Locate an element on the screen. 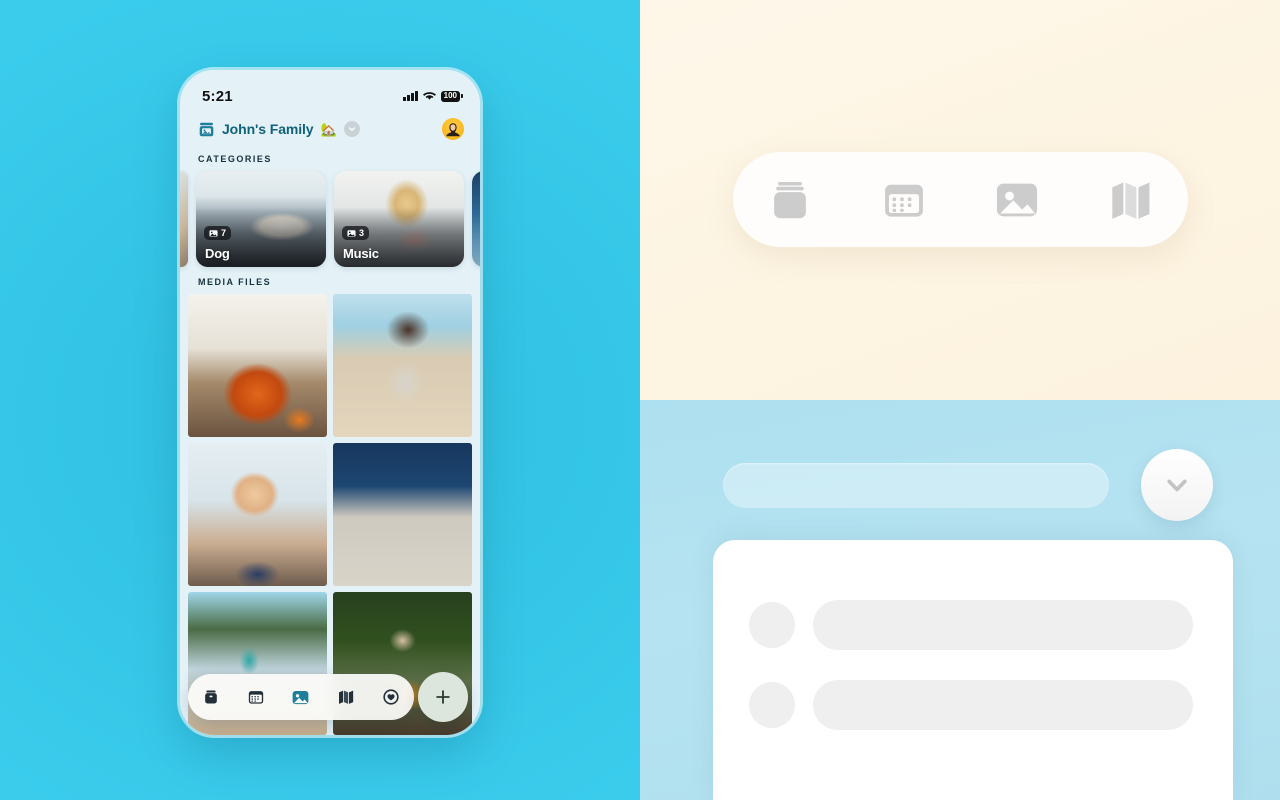  media-section-label: MEDIA FILES is located at coordinates (235, 282).